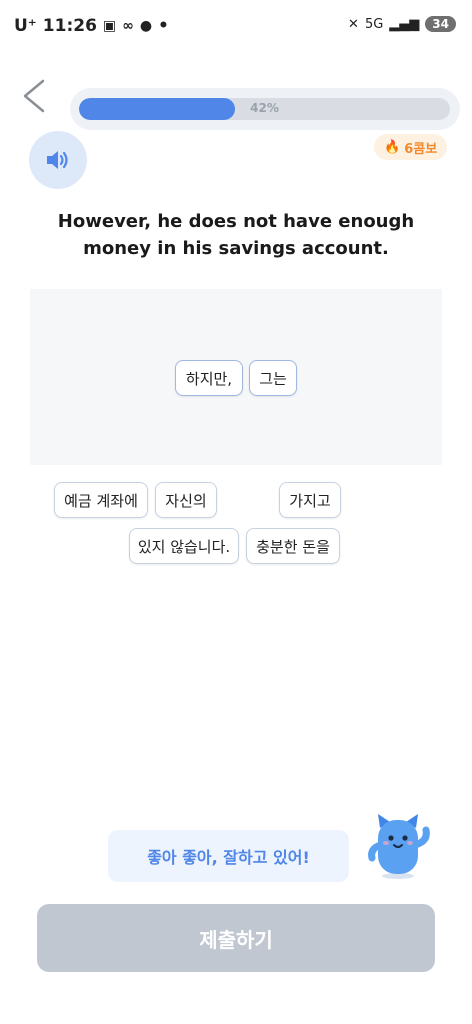 The width and height of the screenshot is (472, 1024). Describe the element at coordinates (293, 546) in the screenshot. I see `word-bank-chip: 충분한 돈을` at that location.